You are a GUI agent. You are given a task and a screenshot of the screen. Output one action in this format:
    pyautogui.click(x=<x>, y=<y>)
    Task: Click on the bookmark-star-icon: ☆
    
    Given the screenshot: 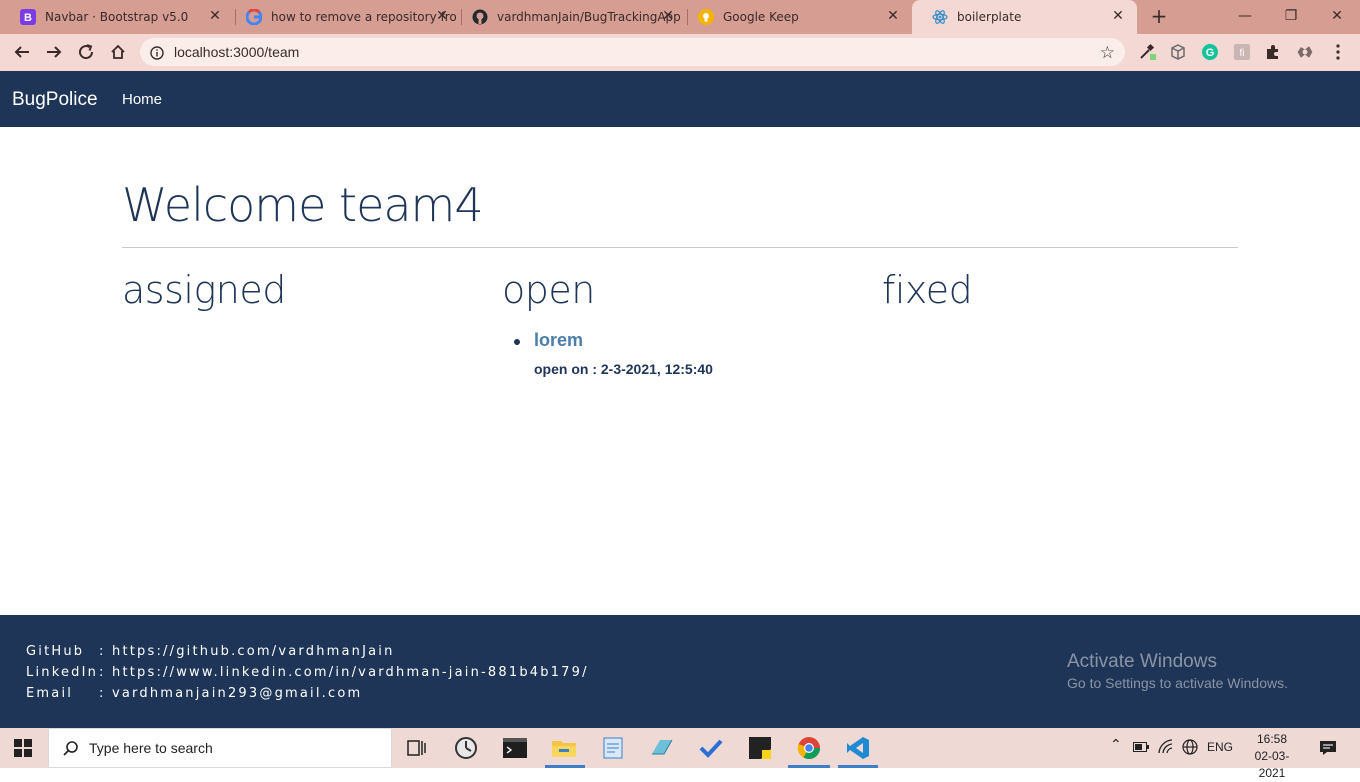 What is the action you would take?
    pyautogui.click(x=1107, y=53)
    